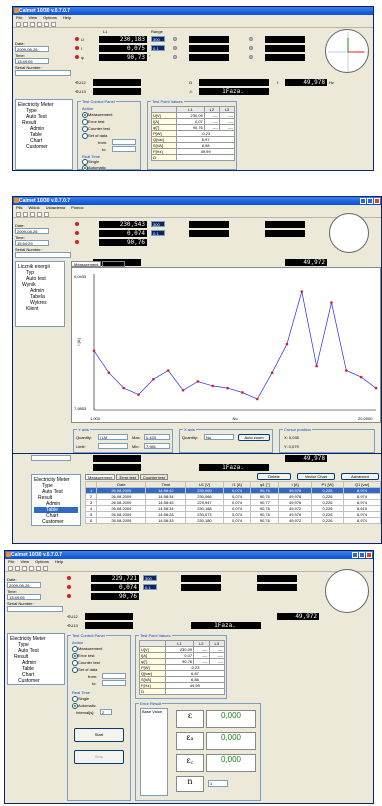  What do you see at coordinates (316, 476) in the screenshot?
I see `vector-chart-button: Vector Chart` at bounding box center [316, 476].